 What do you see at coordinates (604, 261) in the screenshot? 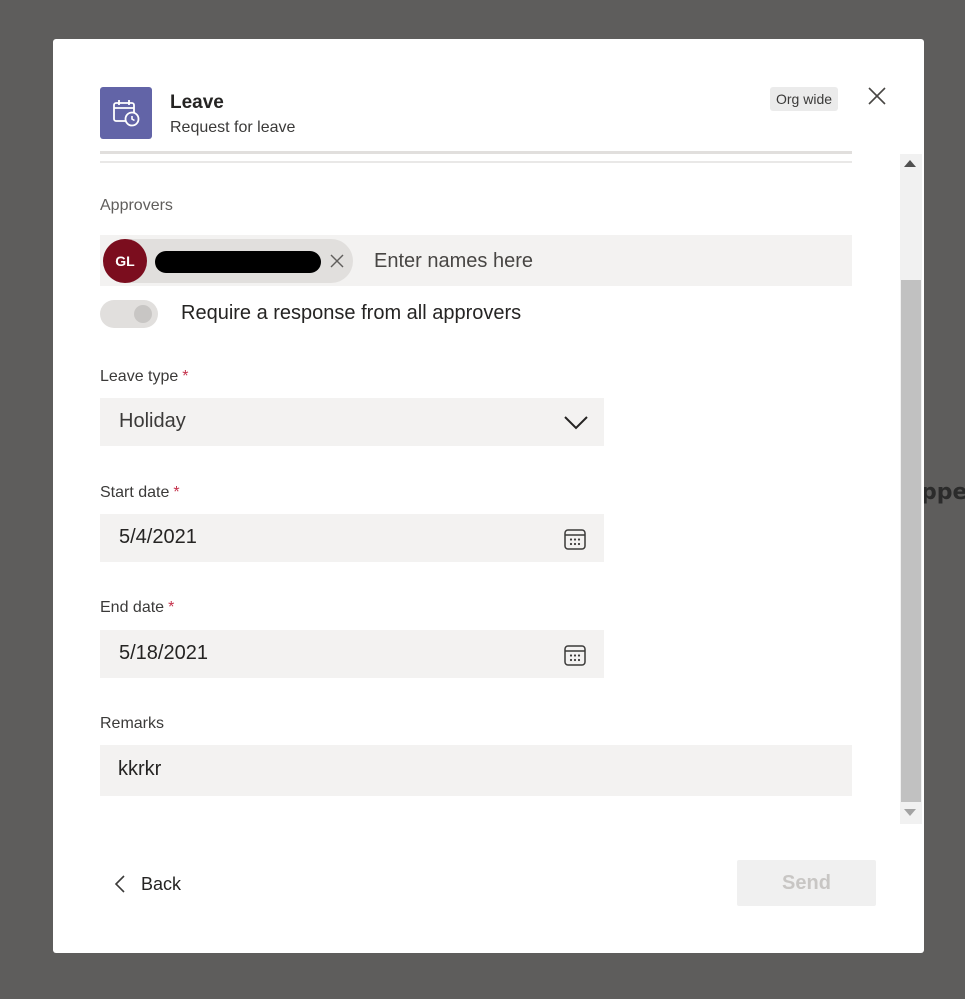
I see `approver-names-input` at bounding box center [604, 261].